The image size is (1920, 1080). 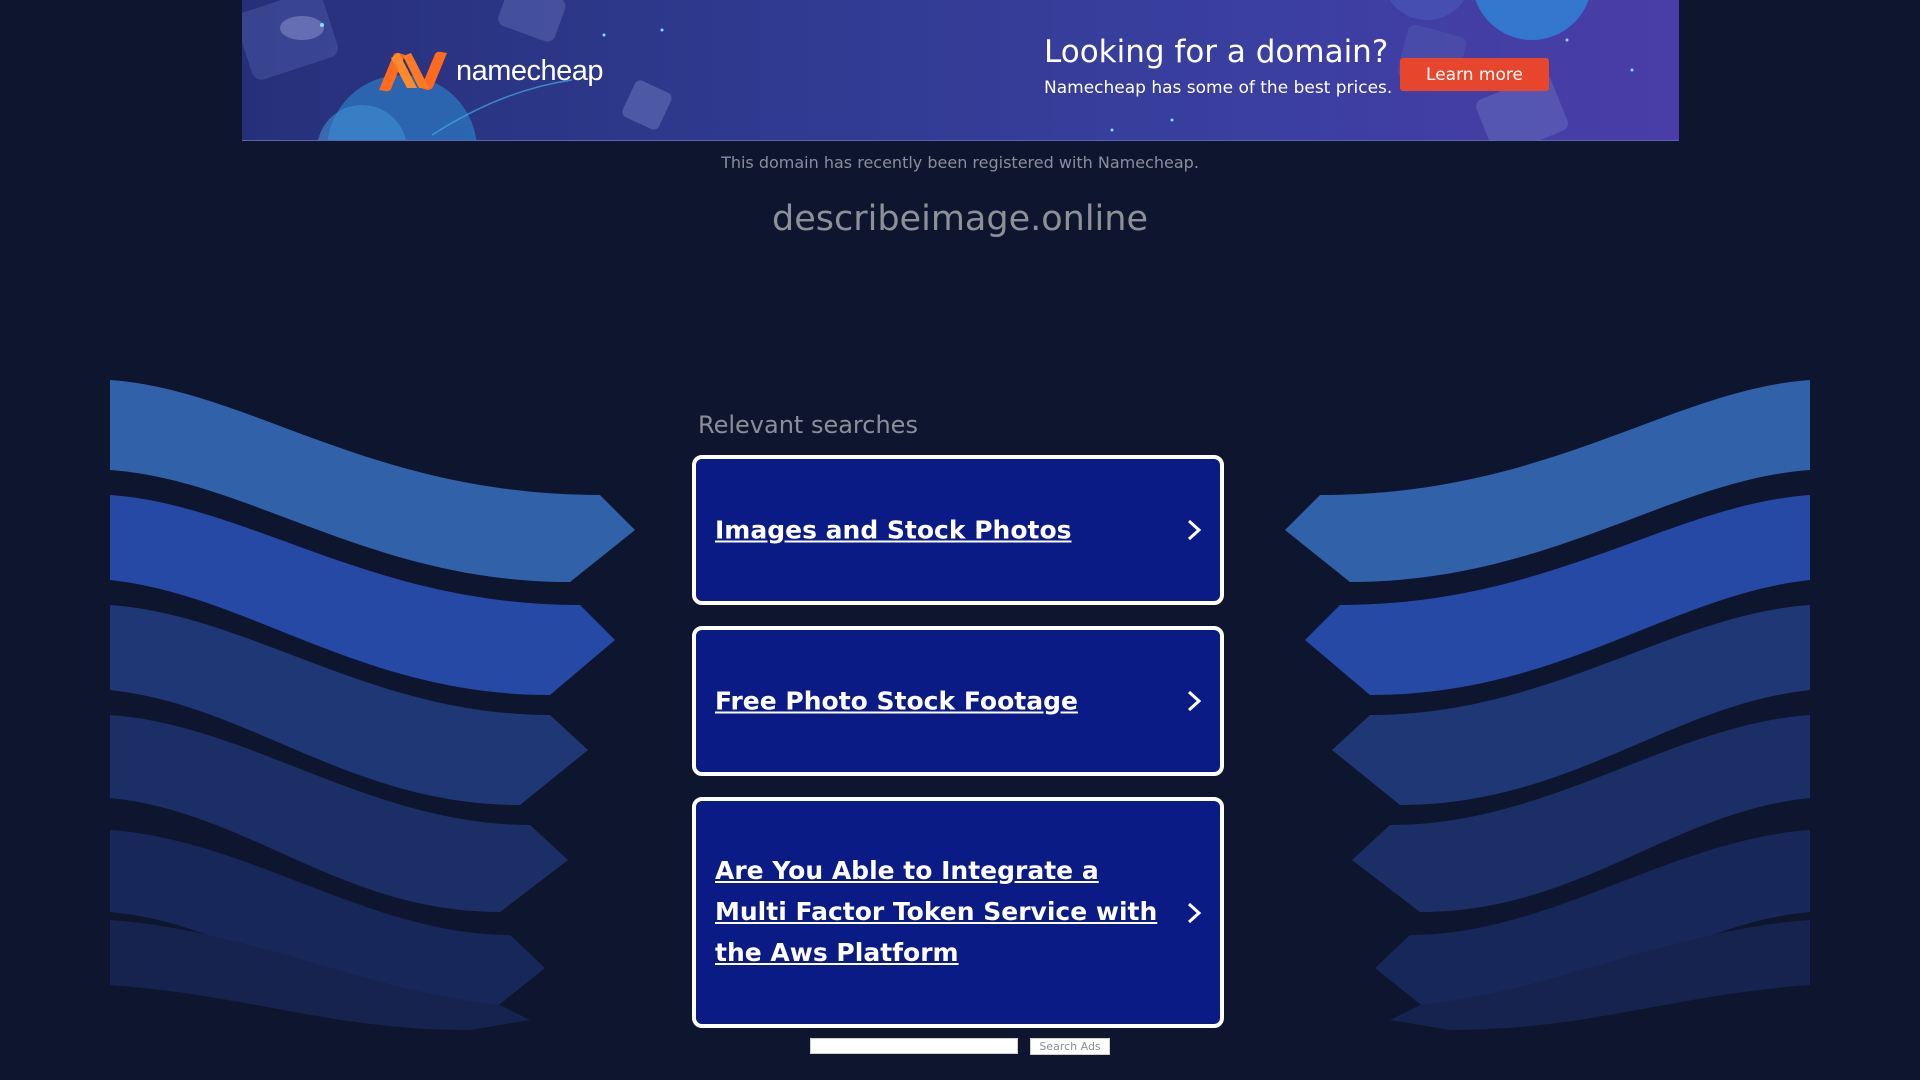 I want to click on ad-headline: Looking for a domain?, so click(x=1216, y=52).